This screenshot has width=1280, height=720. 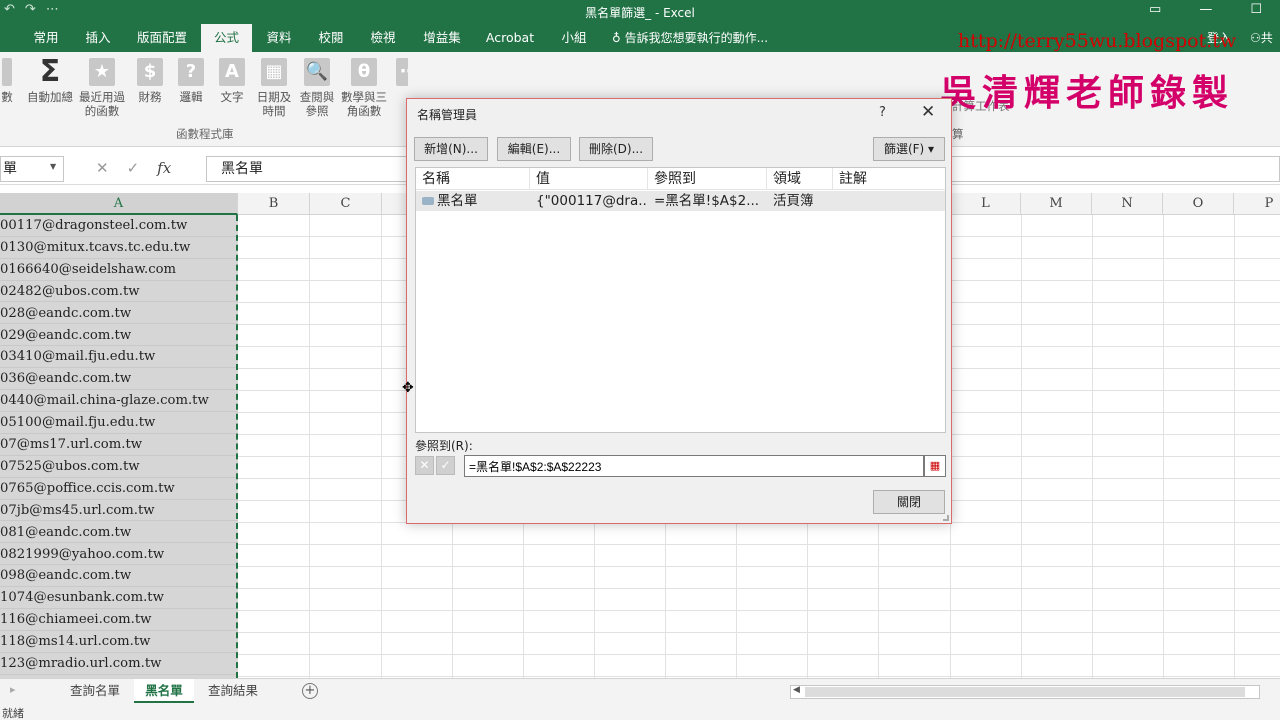 I want to click on tab-acrobat: Acrobat, so click(x=510, y=38).